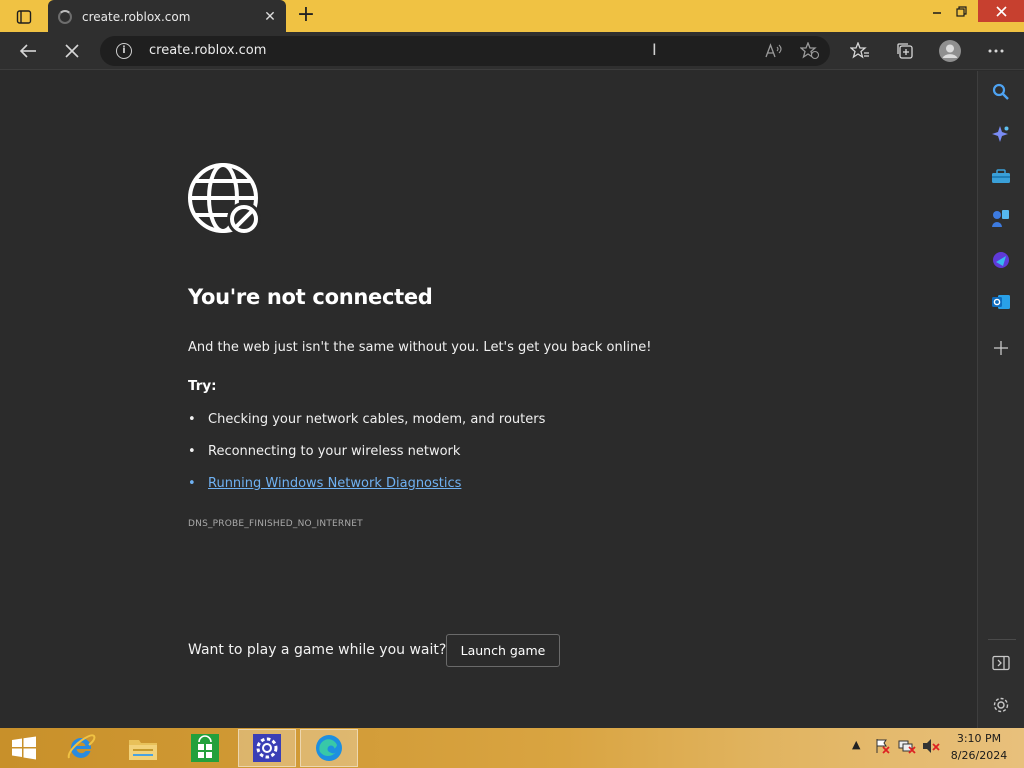  What do you see at coordinates (979, 738) in the screenshot?
I see `clock-time: 3:10 PM` at bounding box center [979, 738].